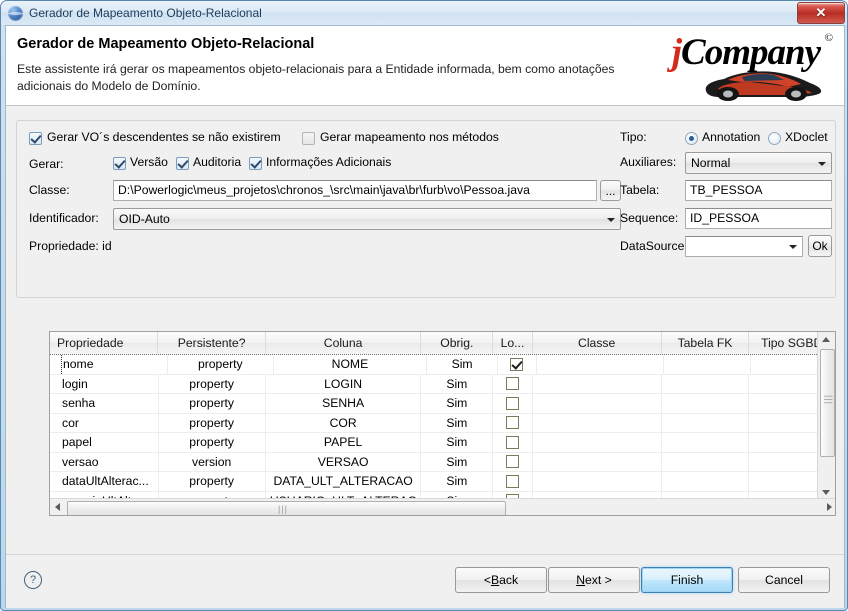 The height and width of the screenshot is (611, 848). Describe the element at coordinates (104, 383) in the screenshot. I see `table-cell-propriedade: login` at that location.